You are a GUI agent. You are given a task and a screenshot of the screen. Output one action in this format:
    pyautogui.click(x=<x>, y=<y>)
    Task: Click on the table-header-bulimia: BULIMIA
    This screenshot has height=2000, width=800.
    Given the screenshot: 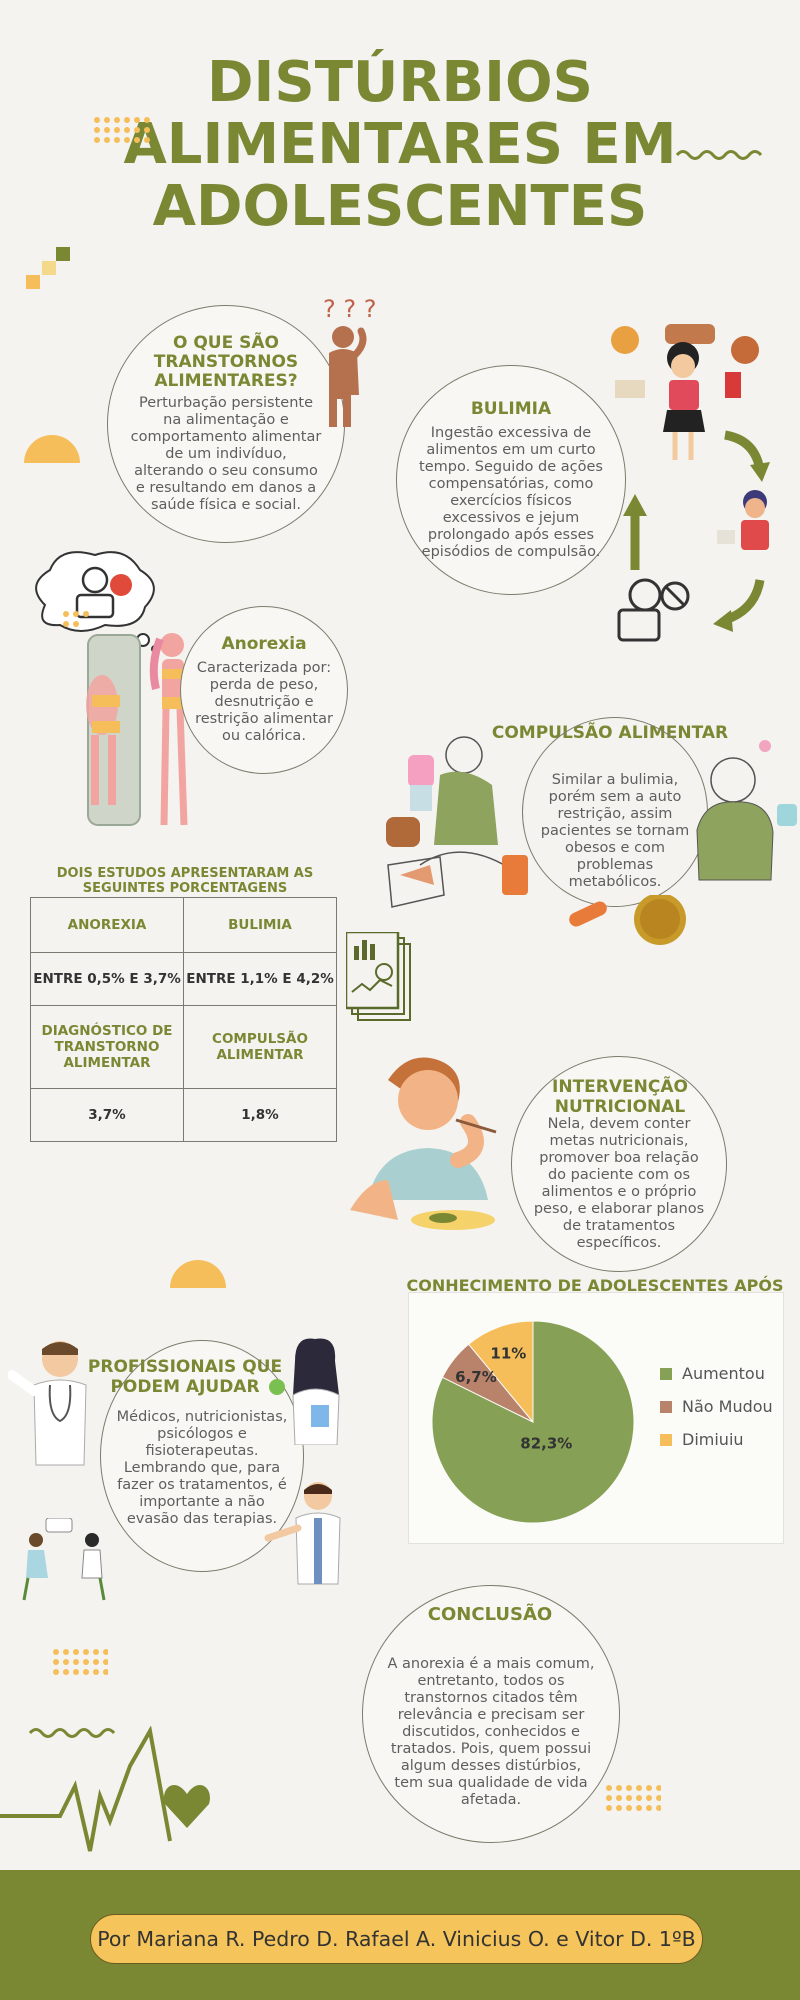 What is the action you would take?
    pyautogui.click(x=260, y=925)
    